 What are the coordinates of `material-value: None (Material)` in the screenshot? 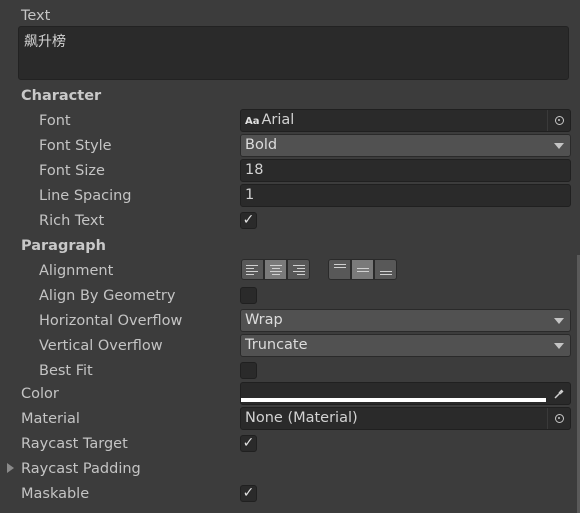 It's located at (301, 418).